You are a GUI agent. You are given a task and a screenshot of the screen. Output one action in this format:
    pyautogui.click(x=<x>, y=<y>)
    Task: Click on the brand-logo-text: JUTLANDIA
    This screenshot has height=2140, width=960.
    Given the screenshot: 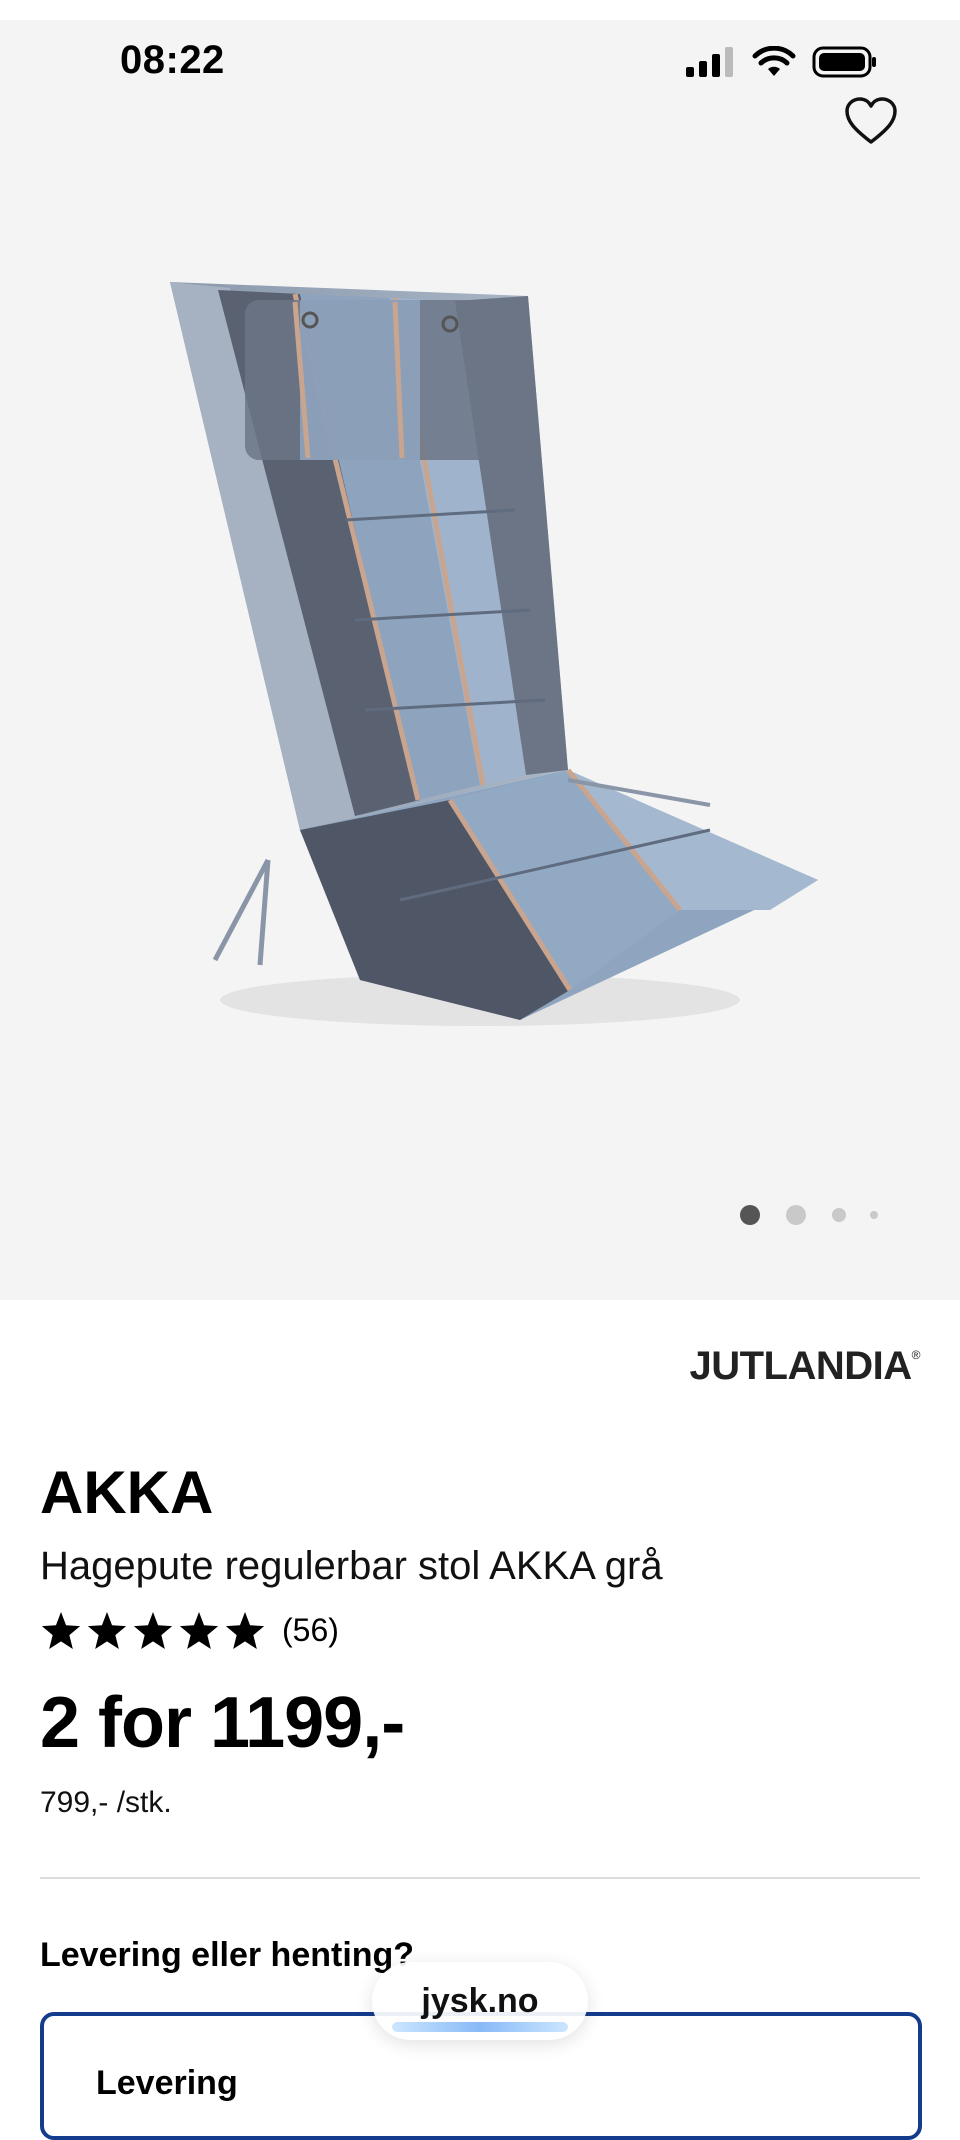 What is the action you would take?
    pyautogui.click(x=800, y=1366)
    